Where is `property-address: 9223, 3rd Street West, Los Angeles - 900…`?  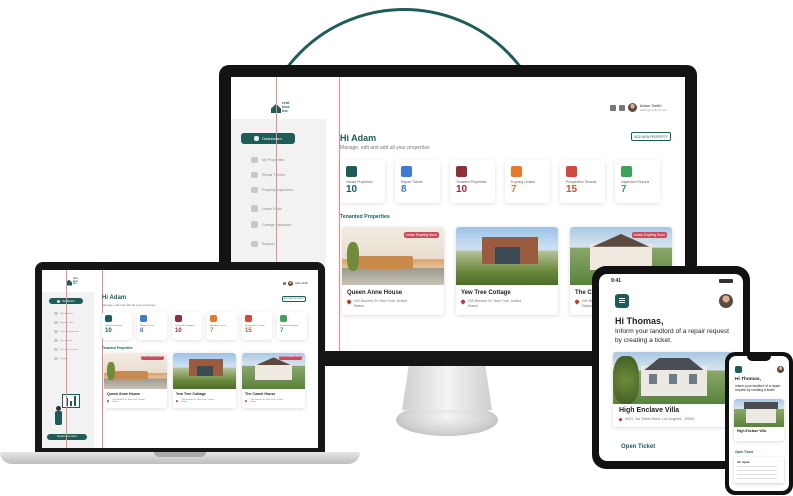 property-address: 9223, 3rd Street West, Los Angeles - 900… is located at coordinates (660, 419).